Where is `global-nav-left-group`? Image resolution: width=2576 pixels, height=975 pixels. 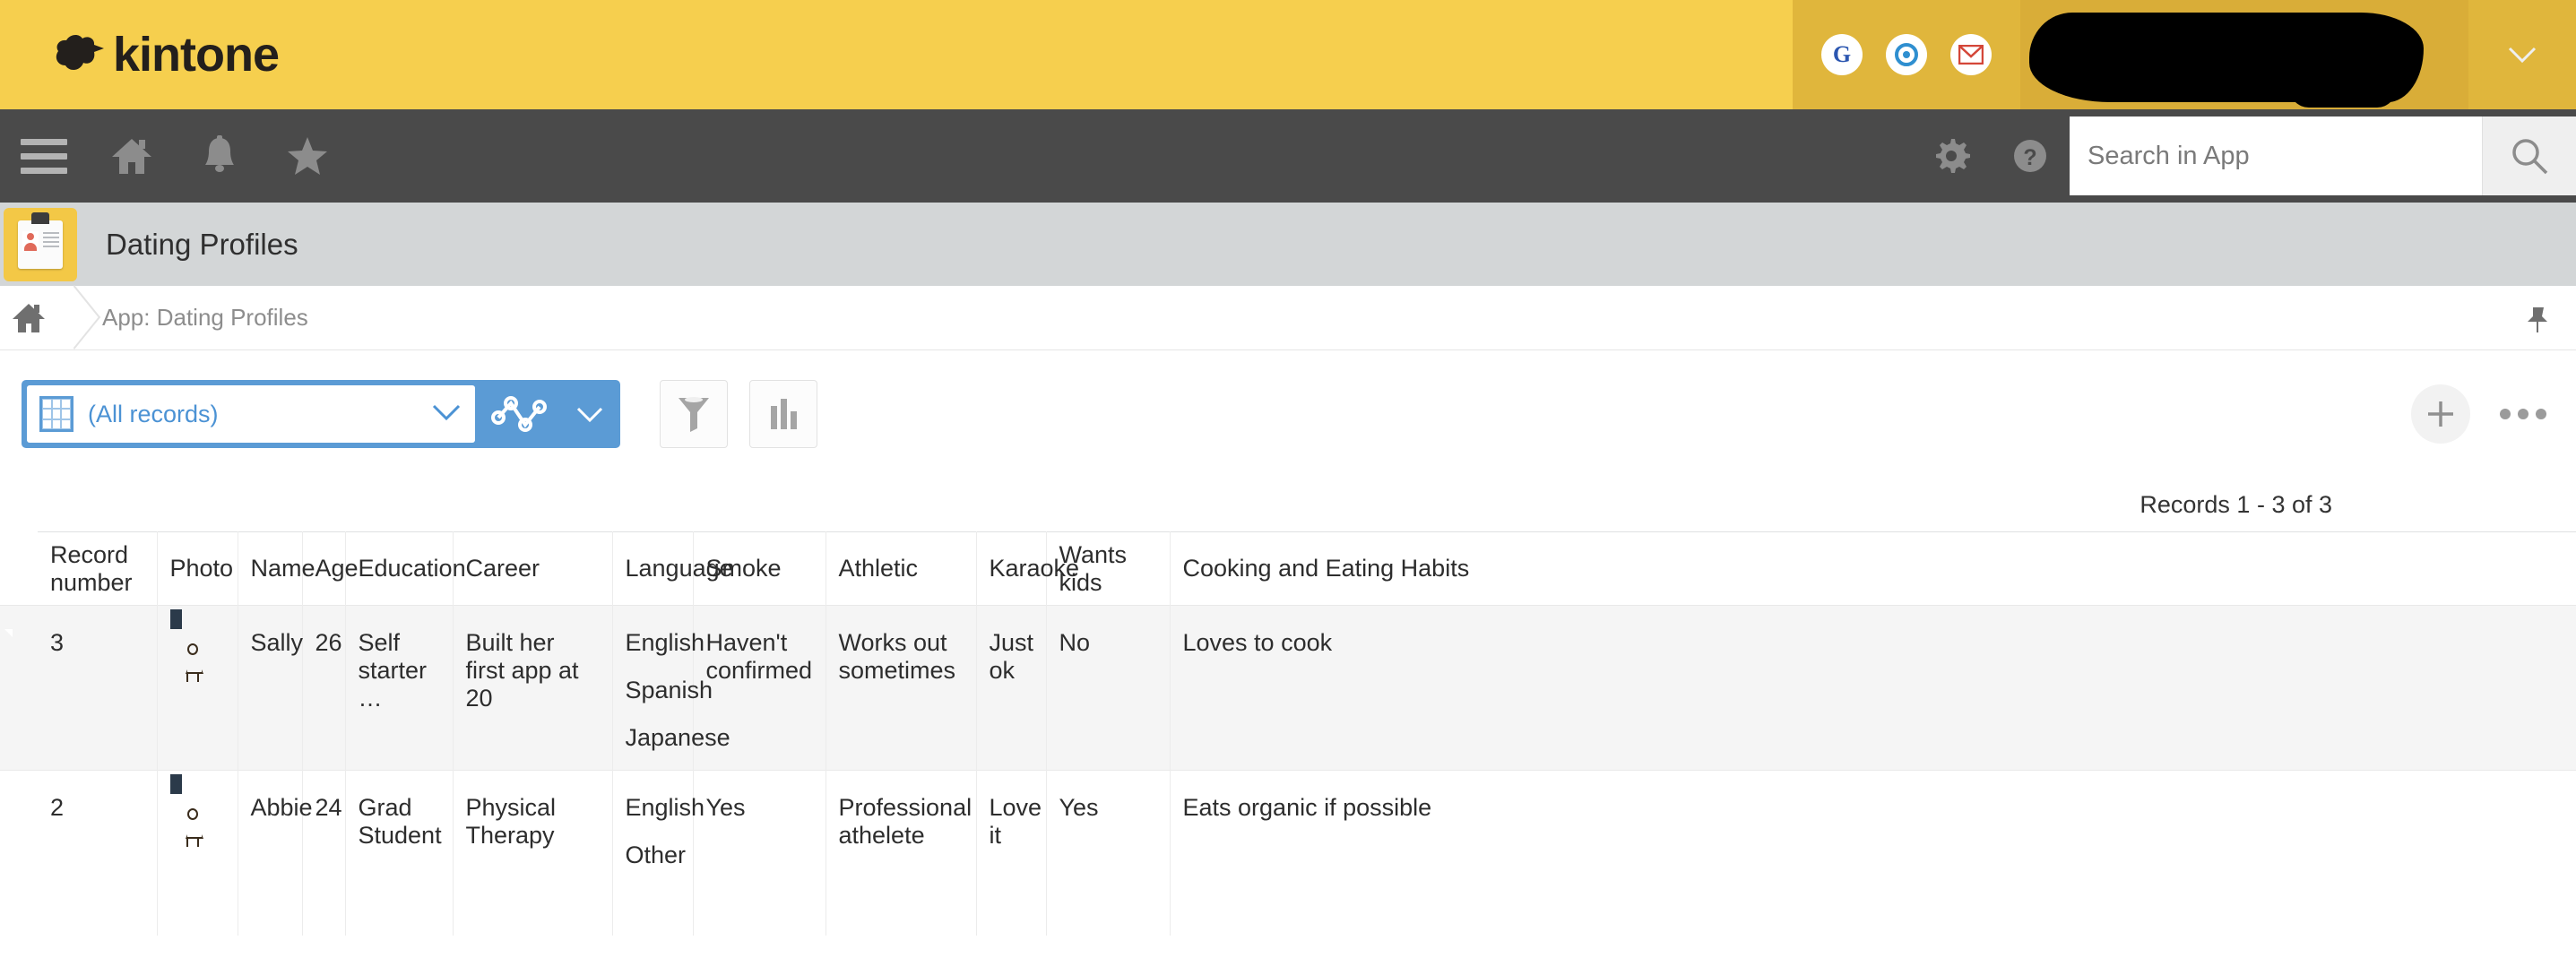
global-nav-left-group is located at coordinates (175, 156).